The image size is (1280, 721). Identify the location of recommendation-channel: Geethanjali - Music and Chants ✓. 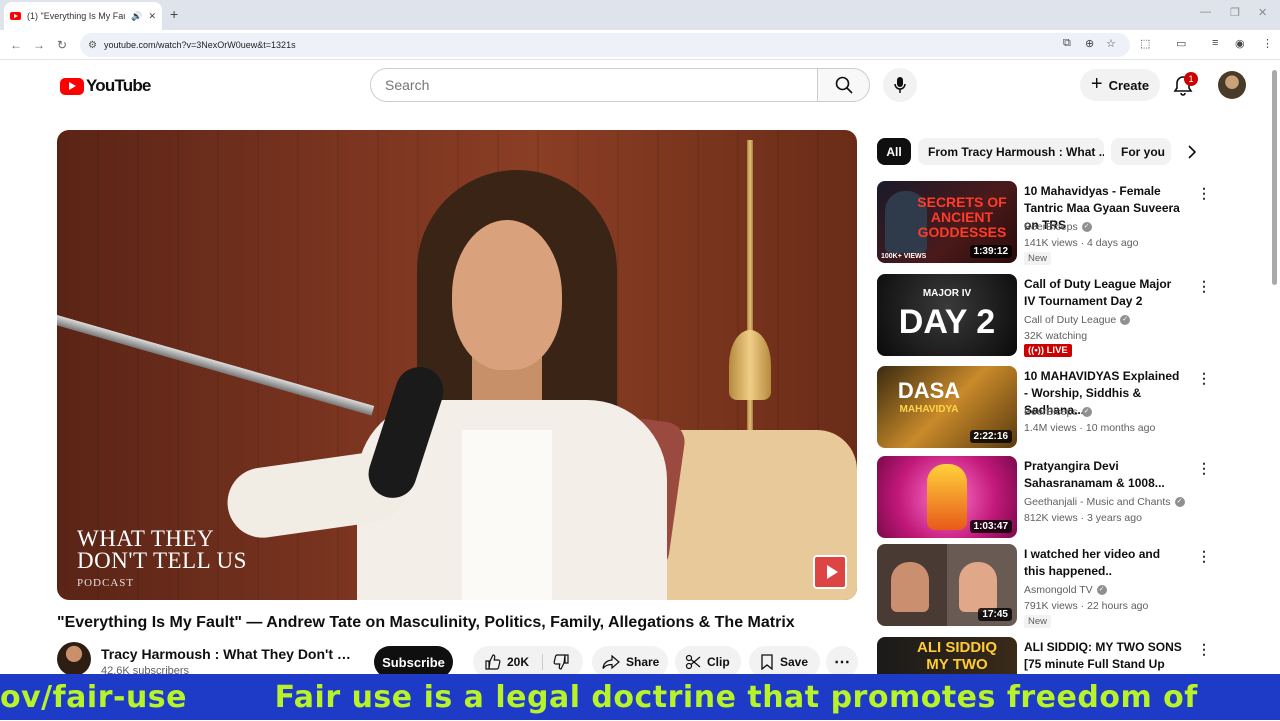
(1104, 502).